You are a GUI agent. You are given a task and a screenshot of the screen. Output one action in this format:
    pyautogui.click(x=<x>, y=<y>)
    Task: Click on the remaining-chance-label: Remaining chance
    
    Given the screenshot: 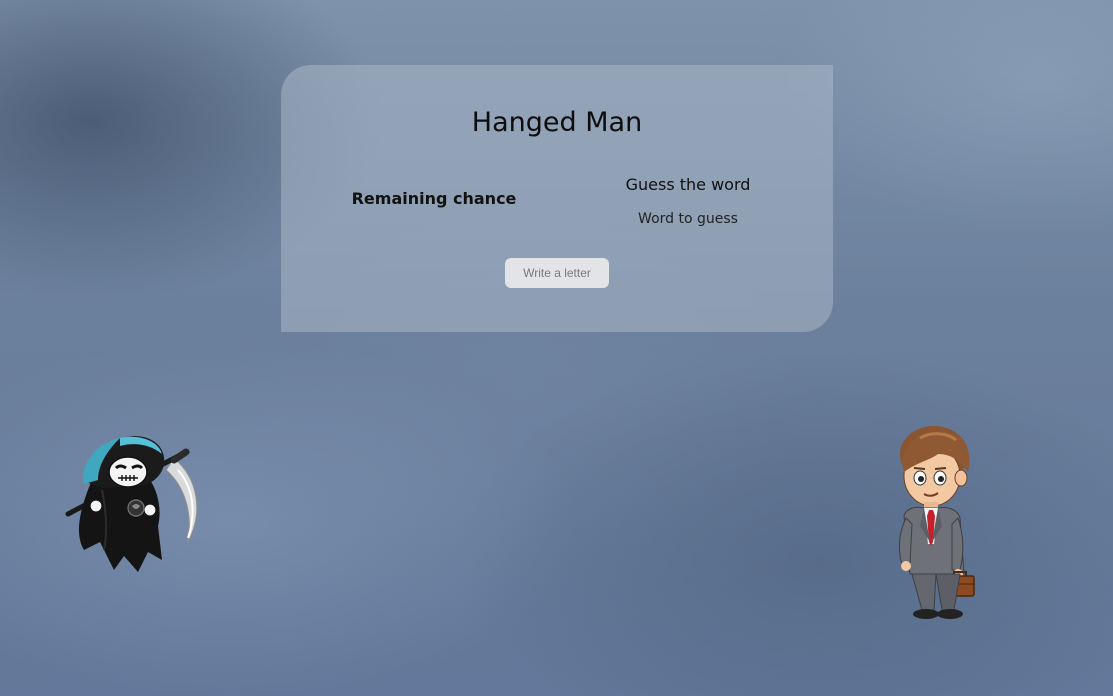 What is the action you would take?
    pyautogui.click(x=434, y=198)
    